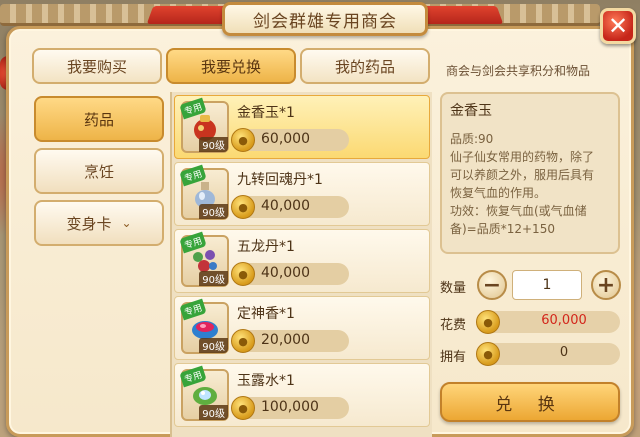  What do you see at coordinates (266, 314) in the screenshot?
I see `item-name: 定神香*1` at bounding box center [266, 314].